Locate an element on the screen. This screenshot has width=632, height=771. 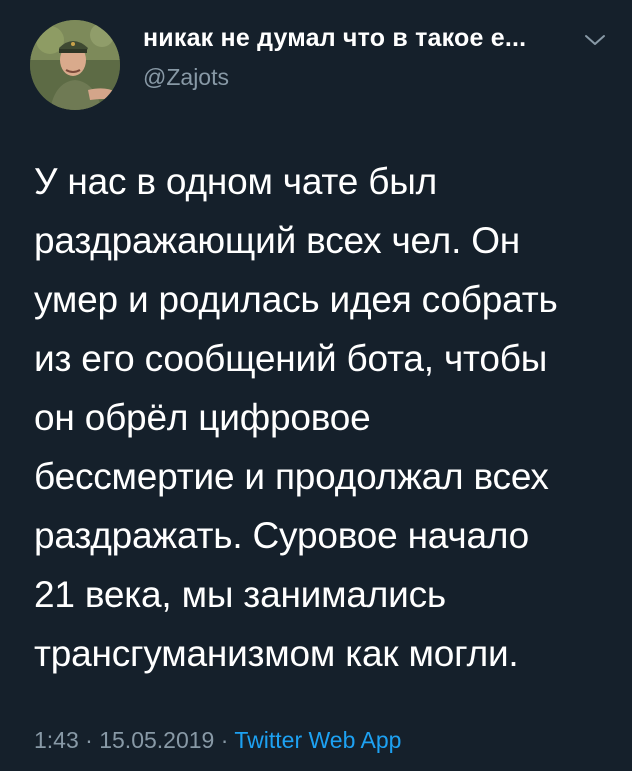
tweet-time: 1:43 is located at coordinates (56, 740).